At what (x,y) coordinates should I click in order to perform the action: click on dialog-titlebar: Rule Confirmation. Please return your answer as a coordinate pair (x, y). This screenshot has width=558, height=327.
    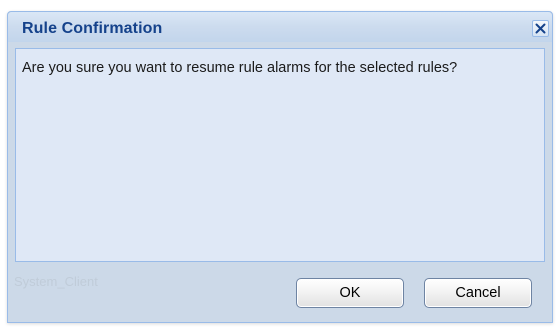
    Looking at the image, I should click on (280, 27).